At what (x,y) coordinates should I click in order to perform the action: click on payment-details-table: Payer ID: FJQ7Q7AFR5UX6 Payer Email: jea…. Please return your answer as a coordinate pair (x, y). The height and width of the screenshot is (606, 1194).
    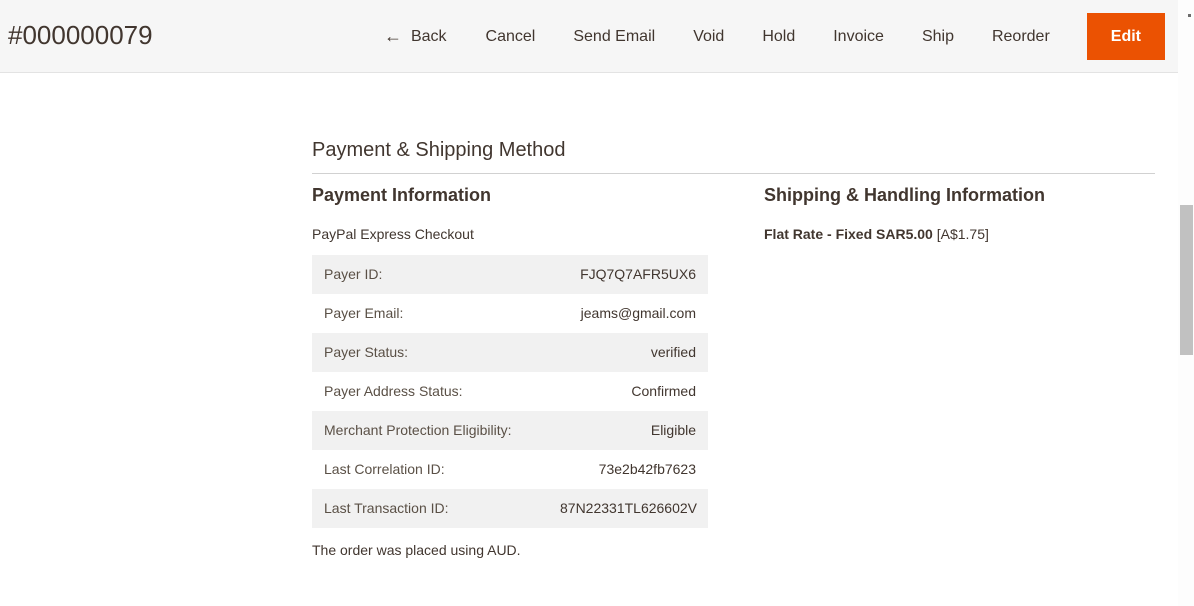
    Looking at the image, I should click on (510, 391).